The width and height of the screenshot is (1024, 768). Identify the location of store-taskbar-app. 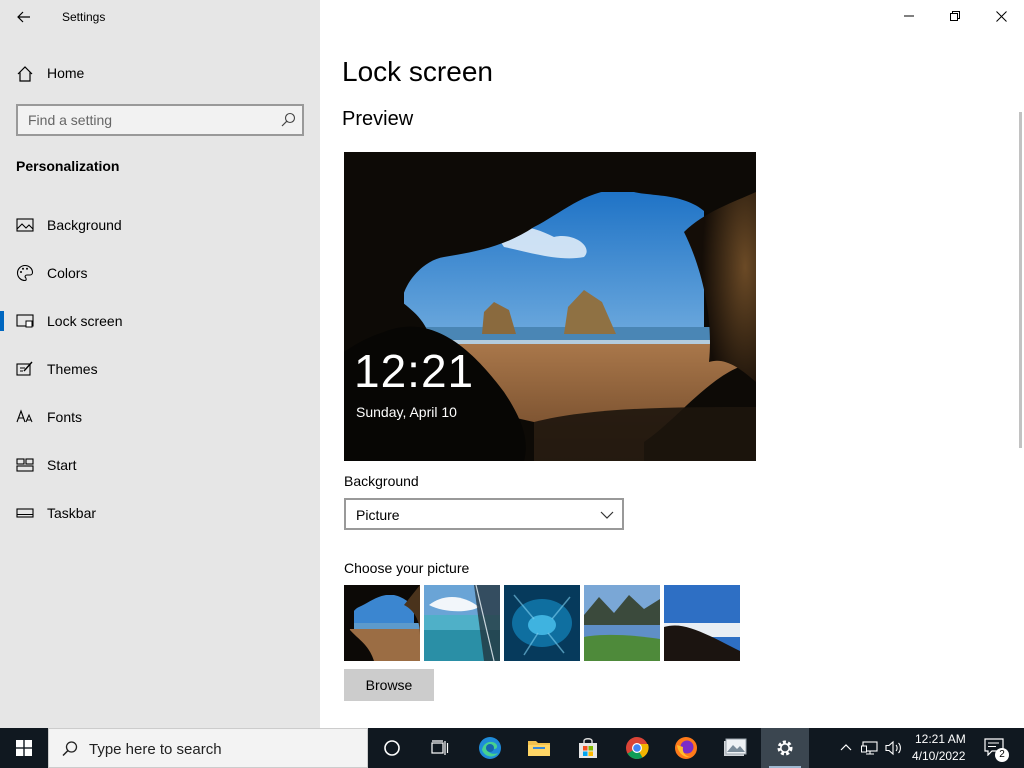
(588, 748).